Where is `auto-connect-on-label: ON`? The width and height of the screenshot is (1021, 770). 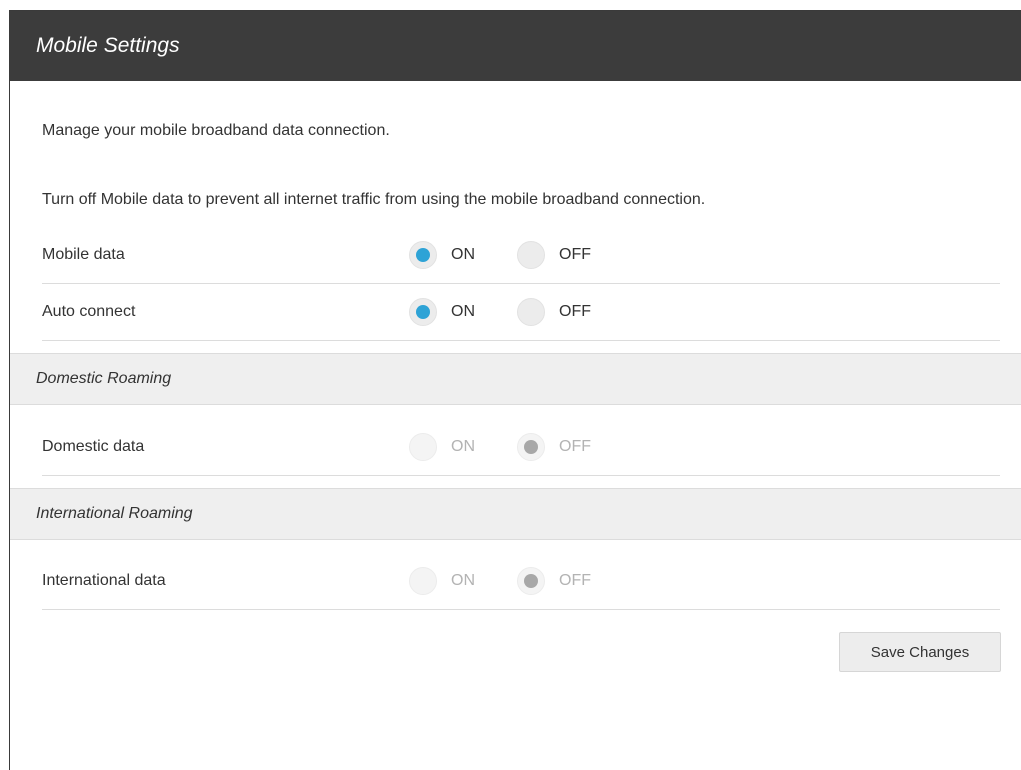 auto-connect-on-label: ON is located at coordinates (463, 311).